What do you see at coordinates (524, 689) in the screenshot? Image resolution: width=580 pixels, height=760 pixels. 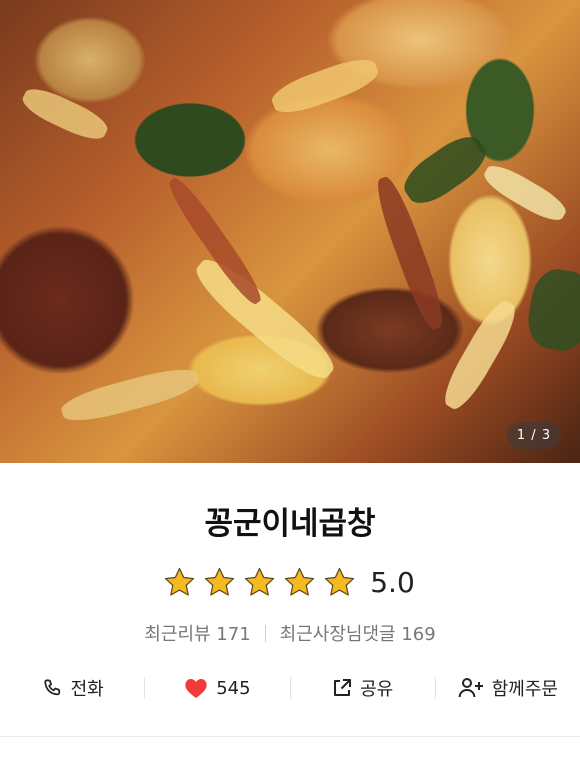 I see `group-order-label: 함께주문` at bounding box center [524, 689].